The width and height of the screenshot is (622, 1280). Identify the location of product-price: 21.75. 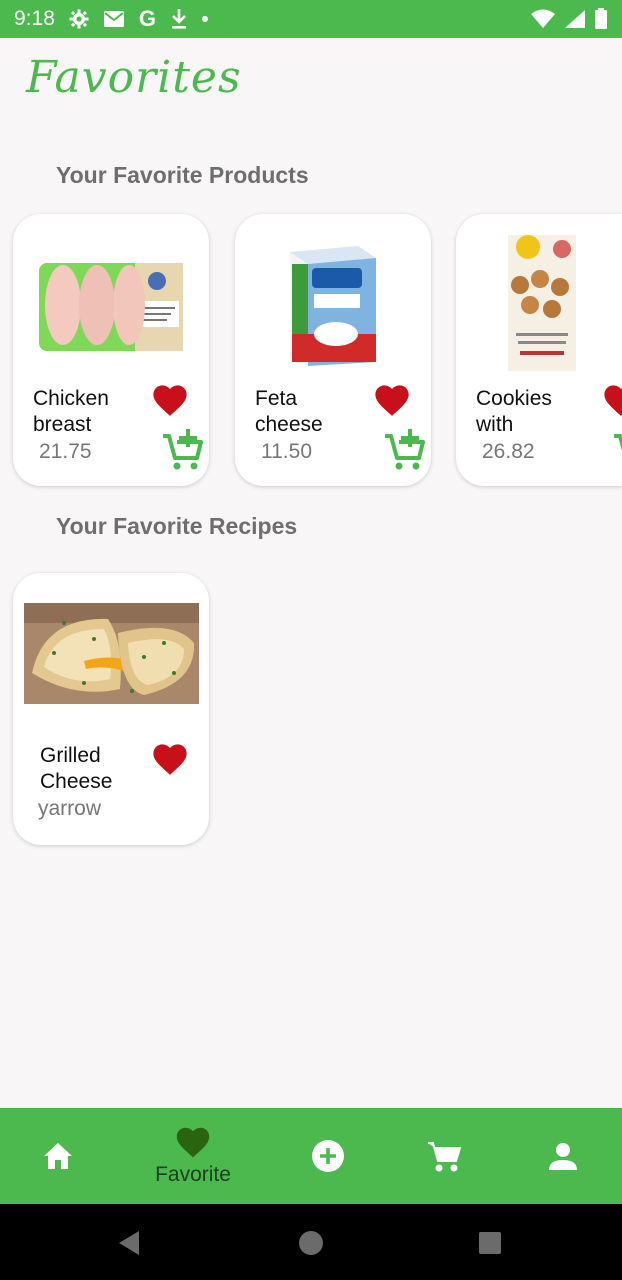
(65, 451).